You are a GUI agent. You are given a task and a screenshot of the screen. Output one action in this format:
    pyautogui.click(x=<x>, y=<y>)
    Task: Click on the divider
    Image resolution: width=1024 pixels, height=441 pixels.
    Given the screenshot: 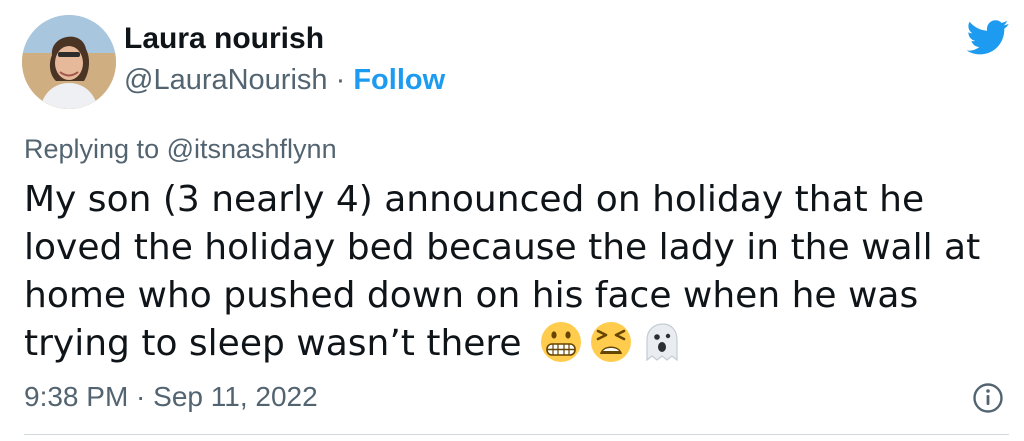 What is the action you would take?
    pyautogui.click(x=516, y=434)
    